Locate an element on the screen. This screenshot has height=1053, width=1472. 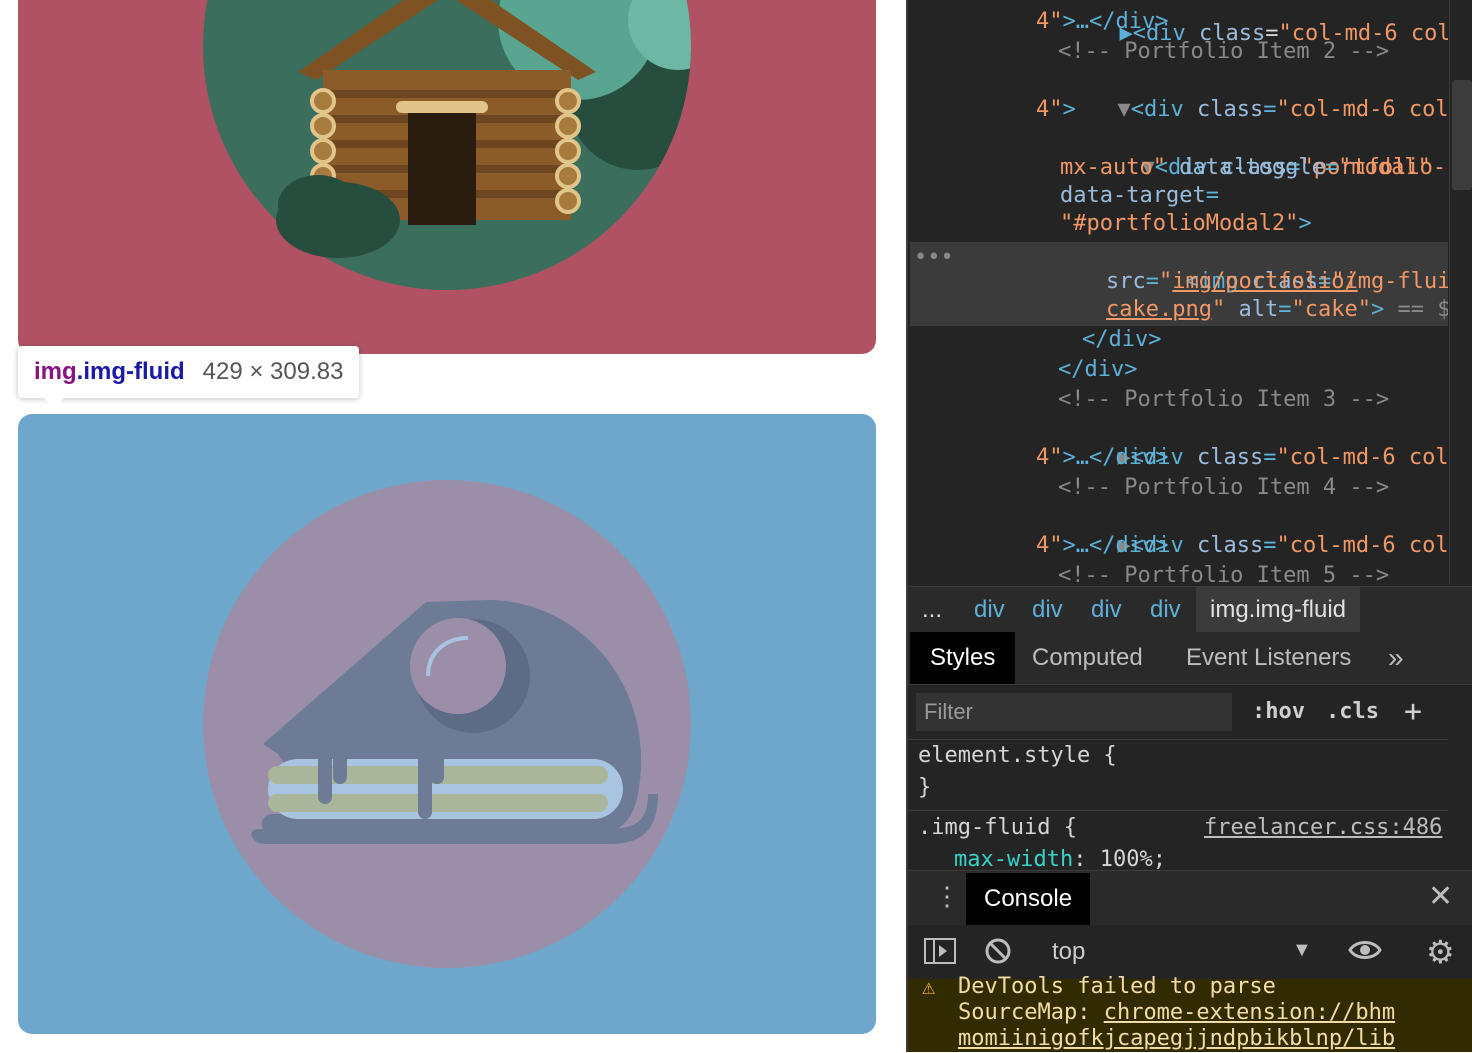
dom-node-col-item-2: ▼<div class="col-md-6 col-lg- is located at coordinates (1243, 95).